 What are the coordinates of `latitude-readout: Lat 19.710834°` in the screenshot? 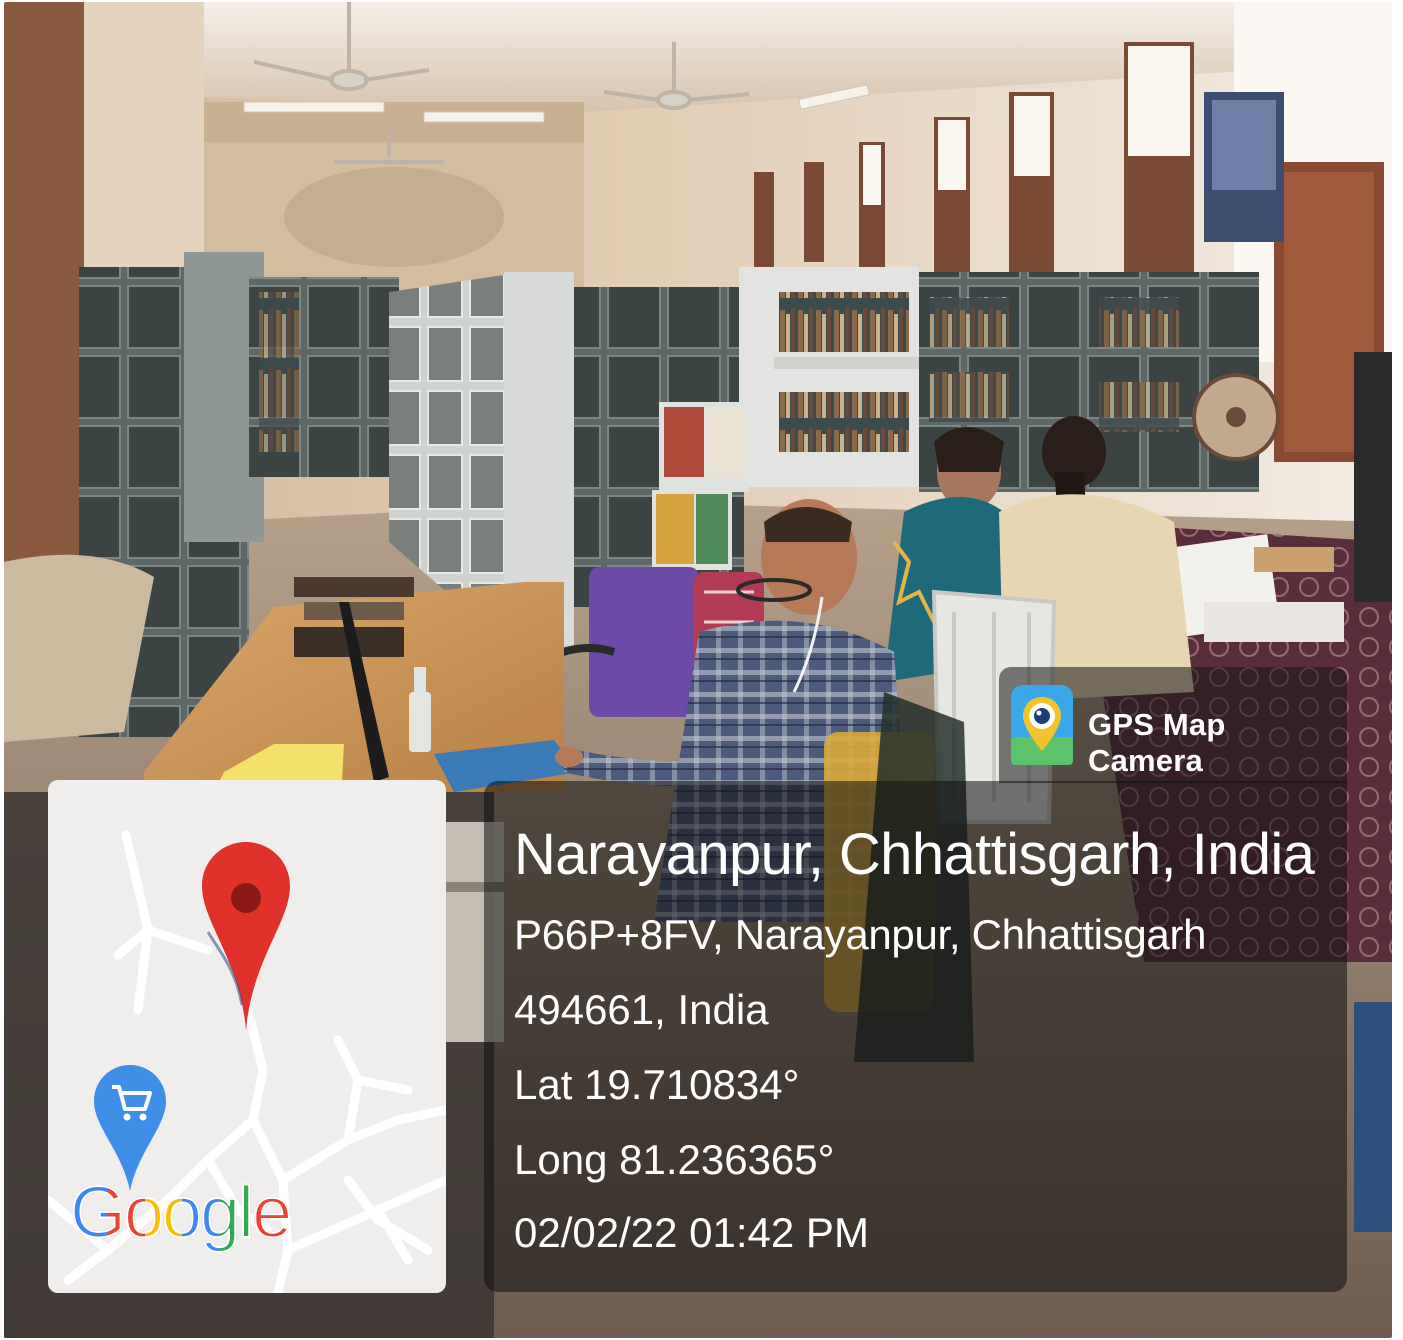 It's located at (657, 1084).